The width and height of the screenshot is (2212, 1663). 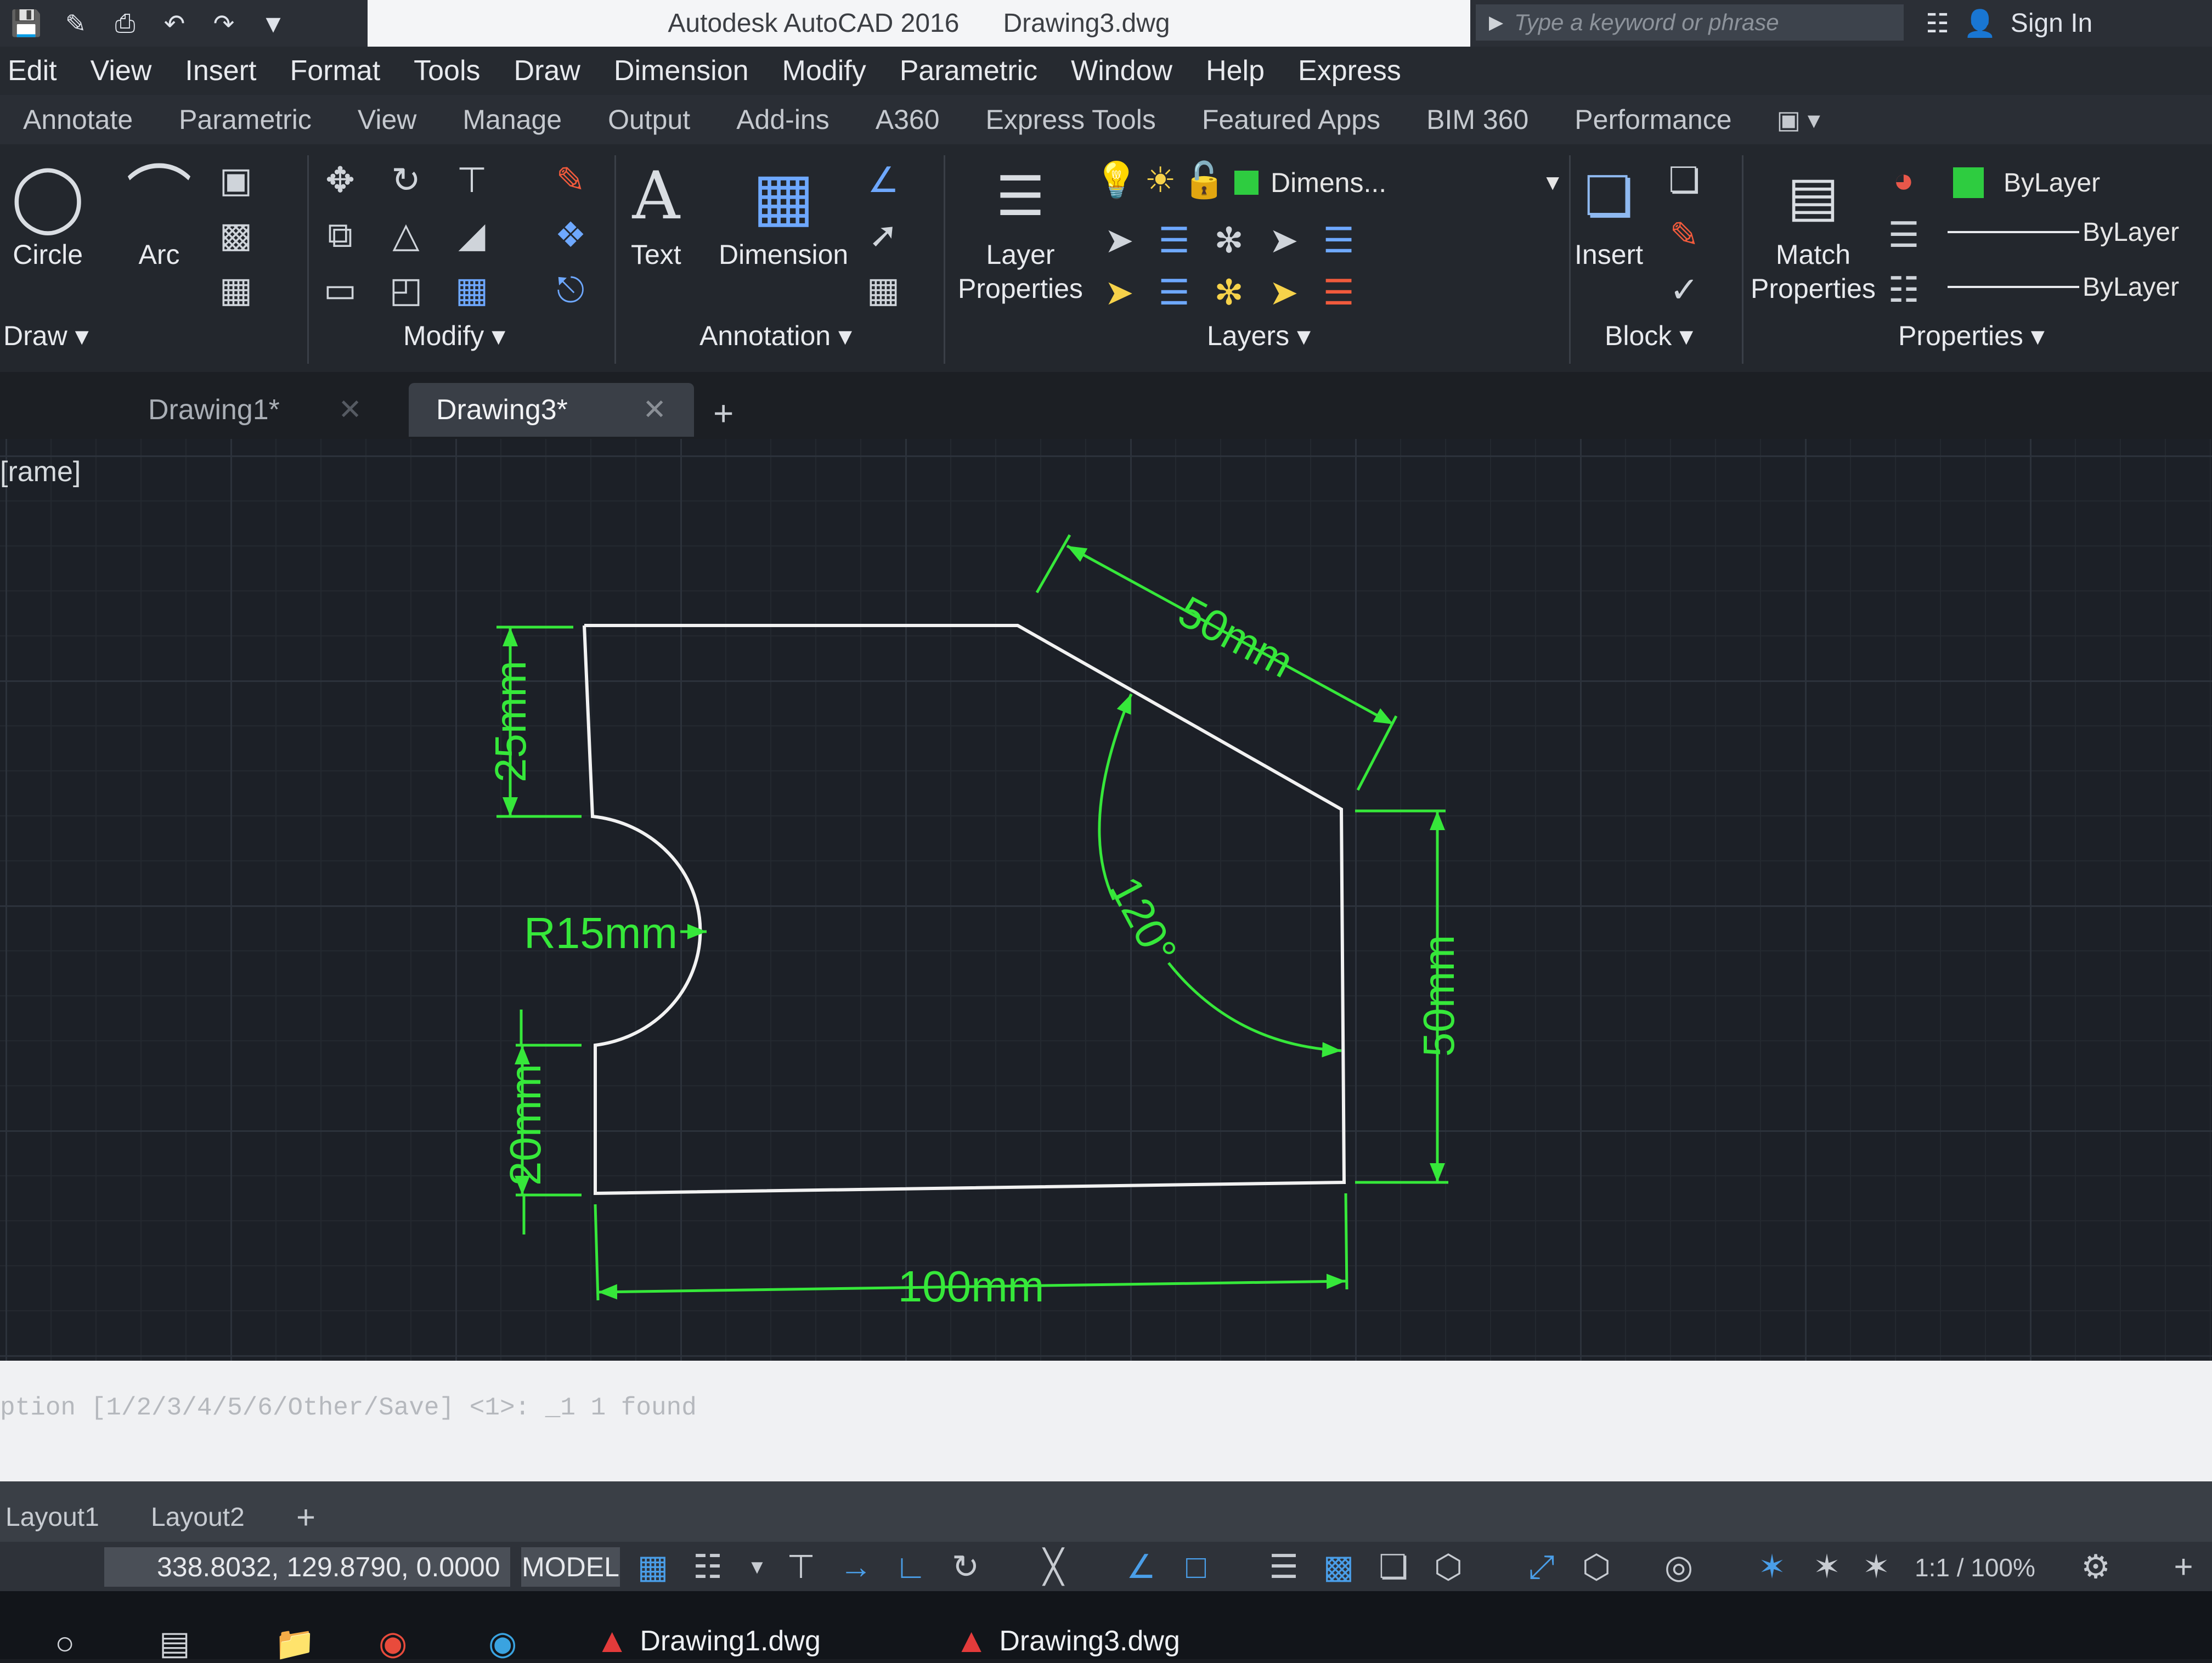 What do you see at coordinates (971, 1287) in the screenshot?
I see `dim-text-100: 100mm` at bounding box center [971, 1287].